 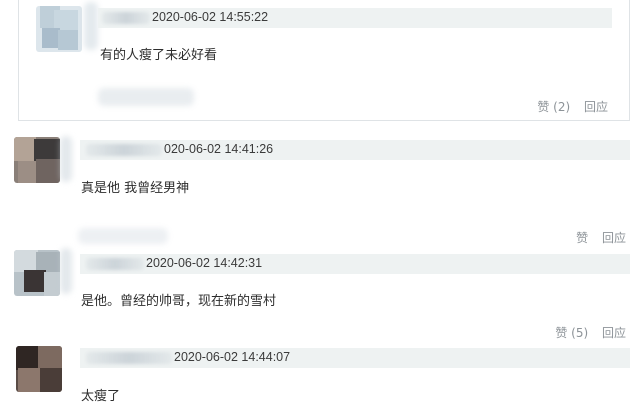 I want to click on comment-meta-bar: 2020-06-02 14:44:07, so click(x=355, y=358).